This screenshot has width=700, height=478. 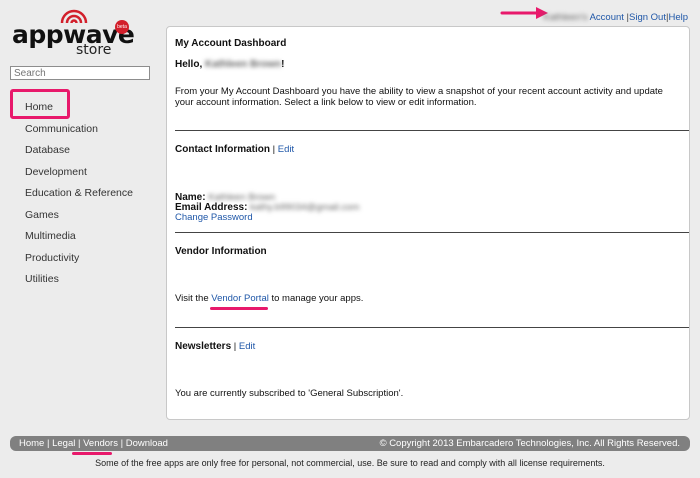 What do you see at coordinates (92, 453) in the screenshot?
I see `vendors-underline-annotation` at bounding box center [92, 453].